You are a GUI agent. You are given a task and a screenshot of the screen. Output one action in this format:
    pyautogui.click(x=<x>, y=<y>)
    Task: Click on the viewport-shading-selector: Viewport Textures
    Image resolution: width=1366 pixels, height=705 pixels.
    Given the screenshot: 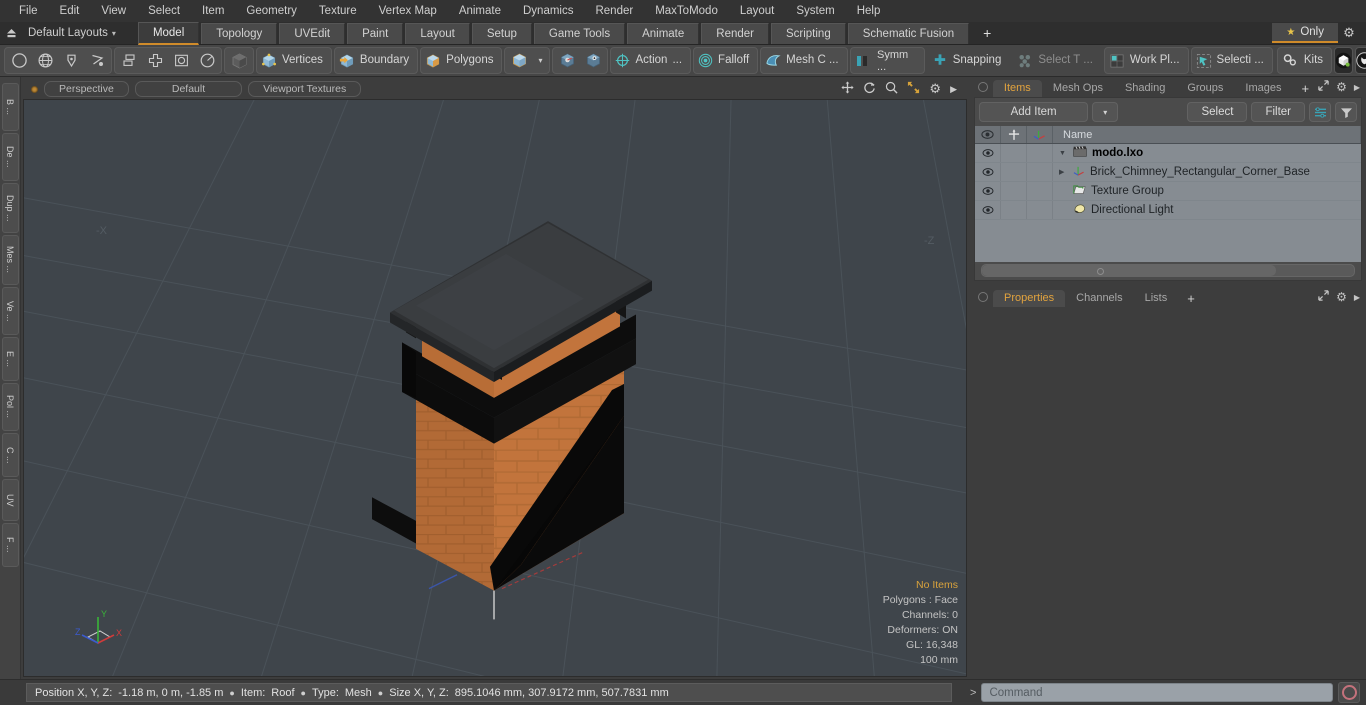 What is the action you would take?
    pyautogui.click(x=305, y=89)
    